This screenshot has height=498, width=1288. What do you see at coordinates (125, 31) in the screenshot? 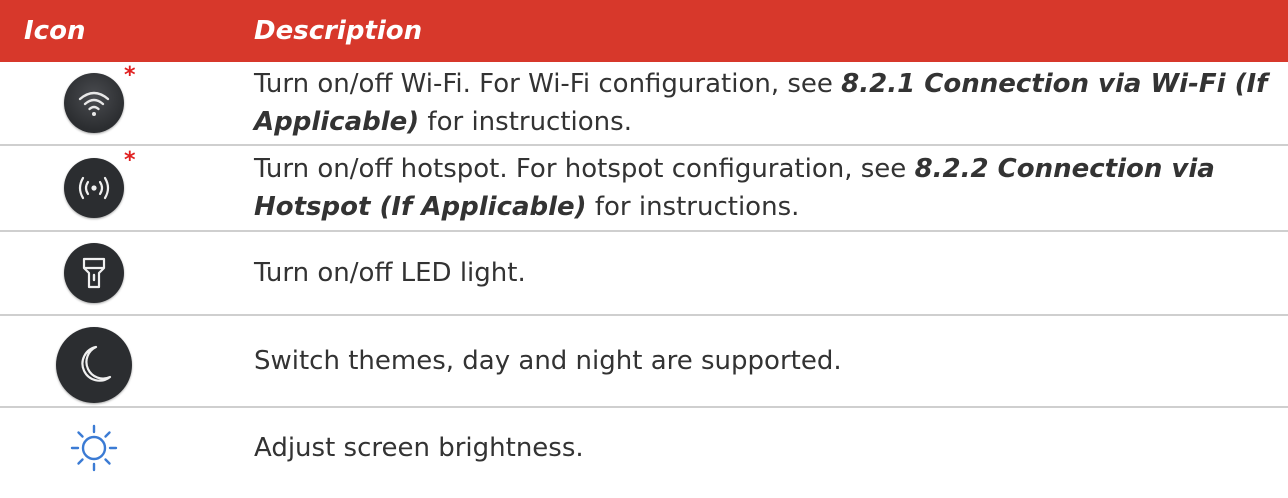
I see `icon-column-header: Icon` at bounding box center [125, 31].